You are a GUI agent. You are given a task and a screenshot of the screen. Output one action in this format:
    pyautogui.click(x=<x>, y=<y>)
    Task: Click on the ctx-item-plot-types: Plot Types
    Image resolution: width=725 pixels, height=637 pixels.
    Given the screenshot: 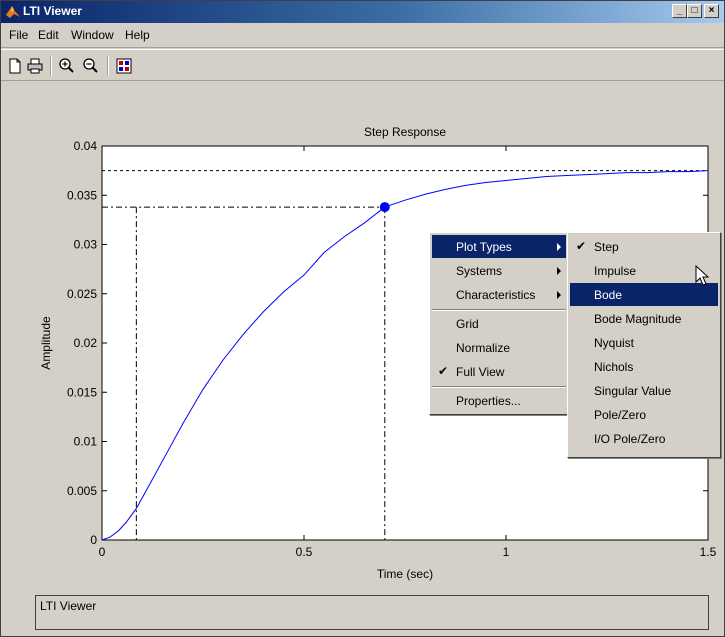 What is the action you would take?
    pyautogui.click(x=499, y=246)
    